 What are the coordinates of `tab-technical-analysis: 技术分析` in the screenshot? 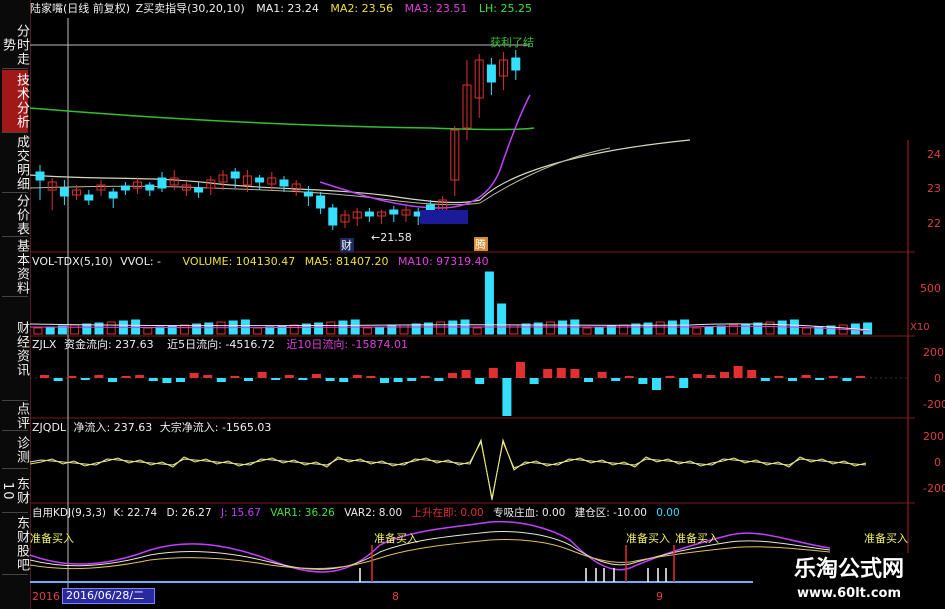 It's located at (15, 101).